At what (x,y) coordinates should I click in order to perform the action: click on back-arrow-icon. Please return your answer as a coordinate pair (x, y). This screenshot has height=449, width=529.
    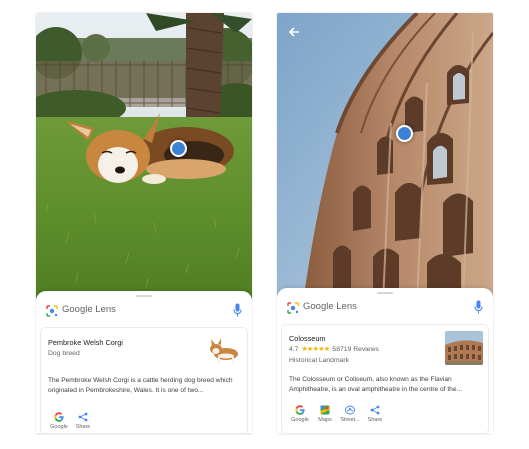
    Looking at the image, I should click on (294, 32).